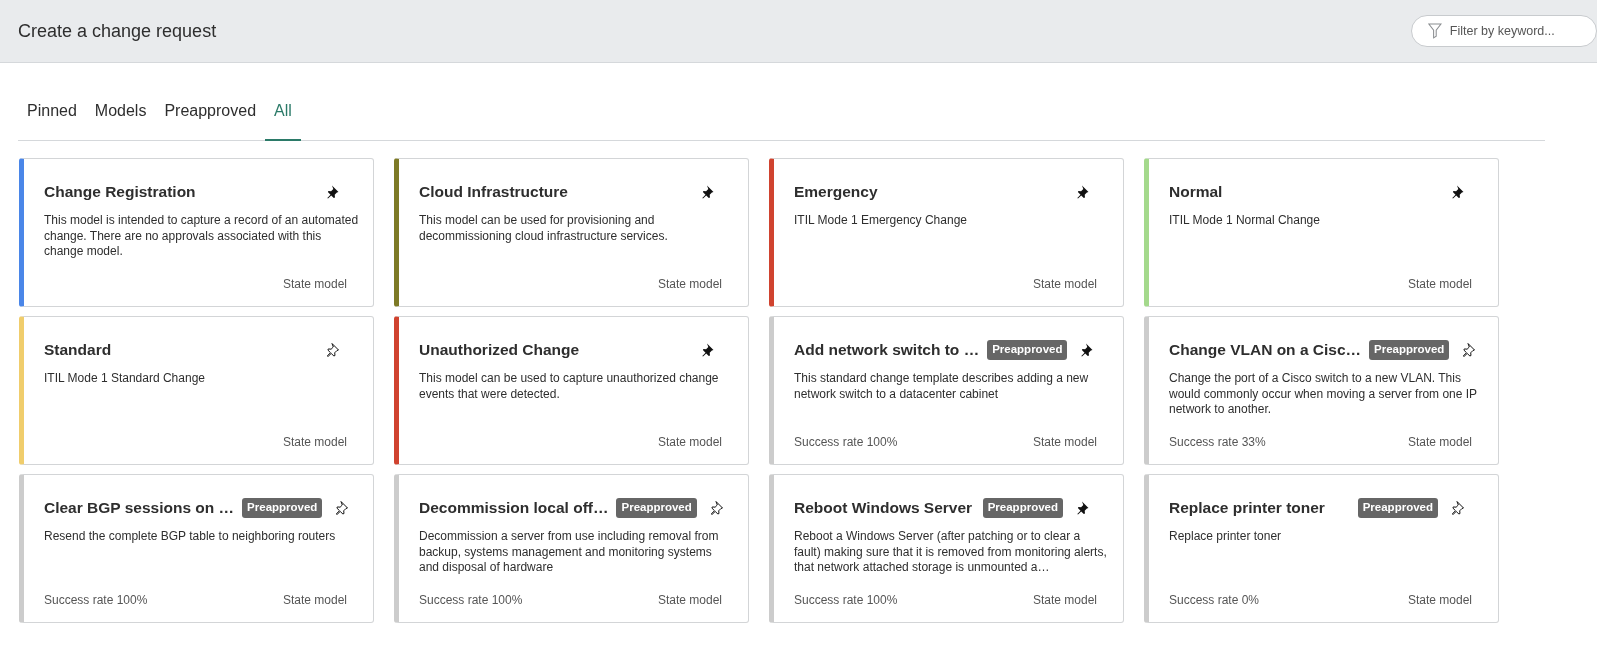  I want to click on success-rate: Success rate 0%, so click(1214, 600).